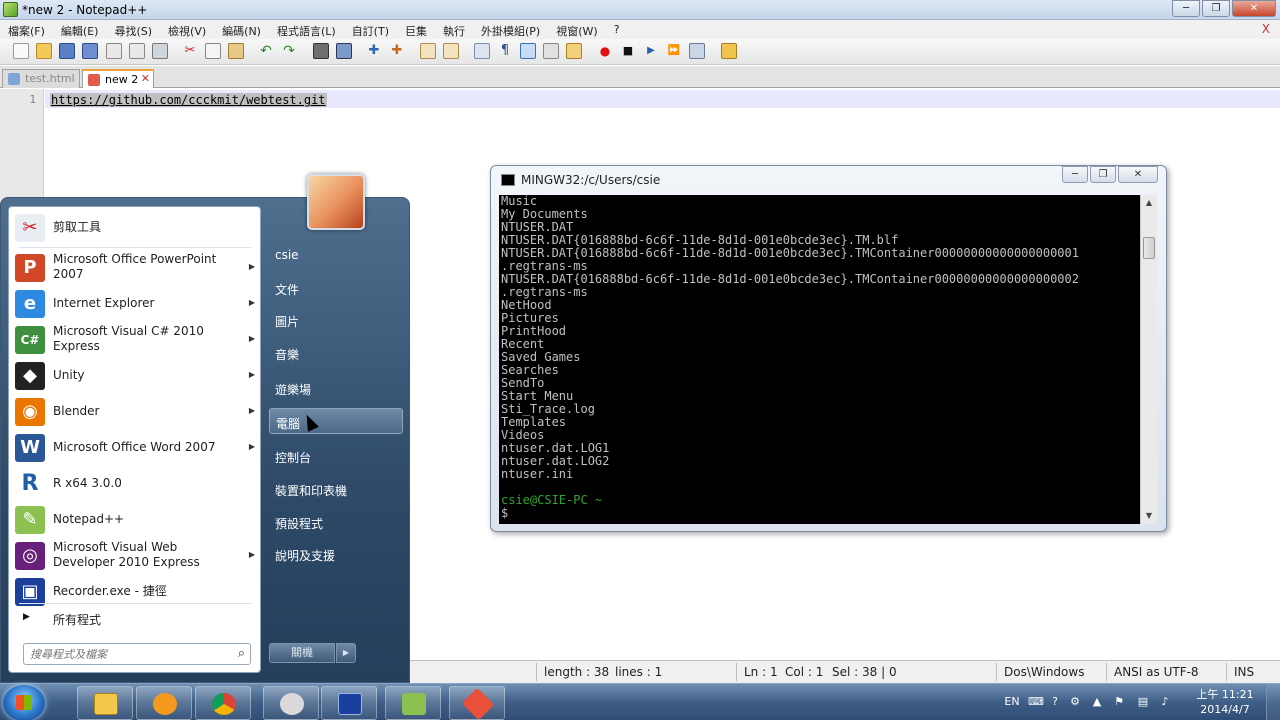  I want to click on language-indicator: EN, so click(1012, 702).